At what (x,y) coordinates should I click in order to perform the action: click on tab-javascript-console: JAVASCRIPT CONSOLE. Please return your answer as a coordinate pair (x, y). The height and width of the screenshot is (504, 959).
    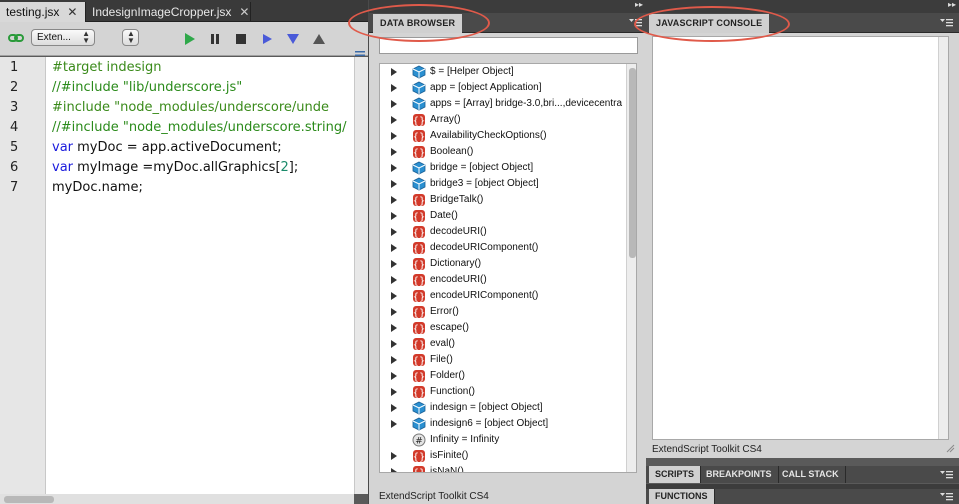
    Looking at the image, I should click on (709, 23).